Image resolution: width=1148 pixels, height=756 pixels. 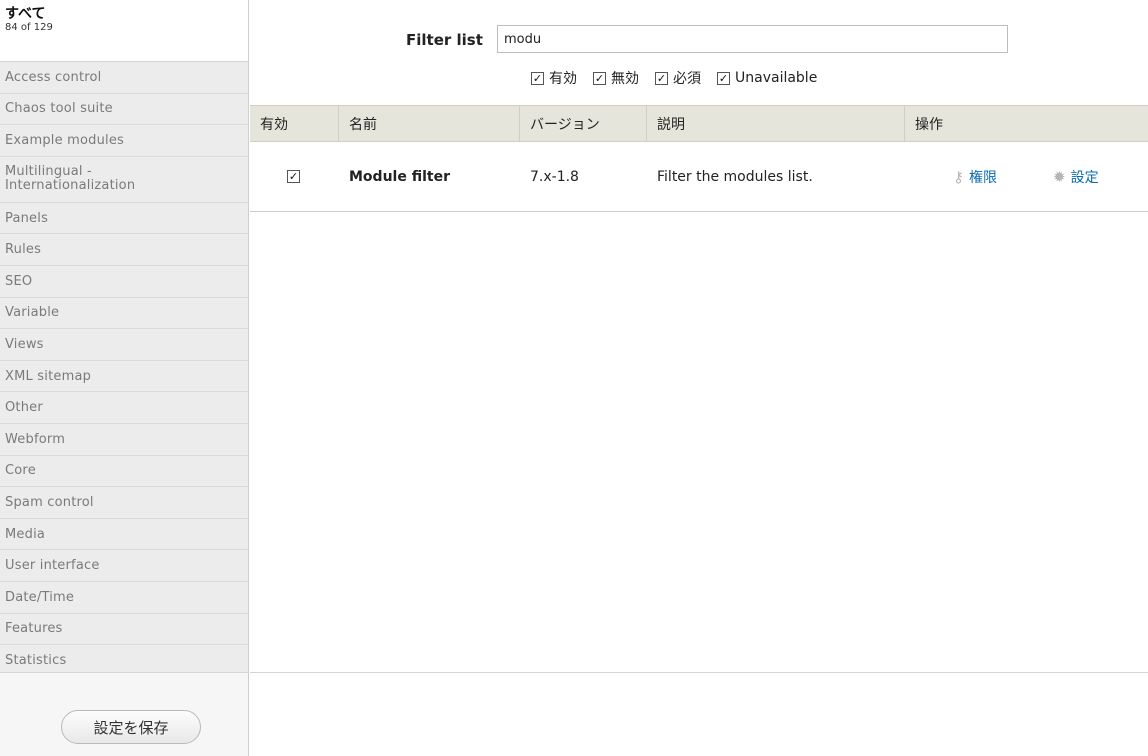 I want to click on permissions-link: ⚷ 権限, so click(x=975, y=177).